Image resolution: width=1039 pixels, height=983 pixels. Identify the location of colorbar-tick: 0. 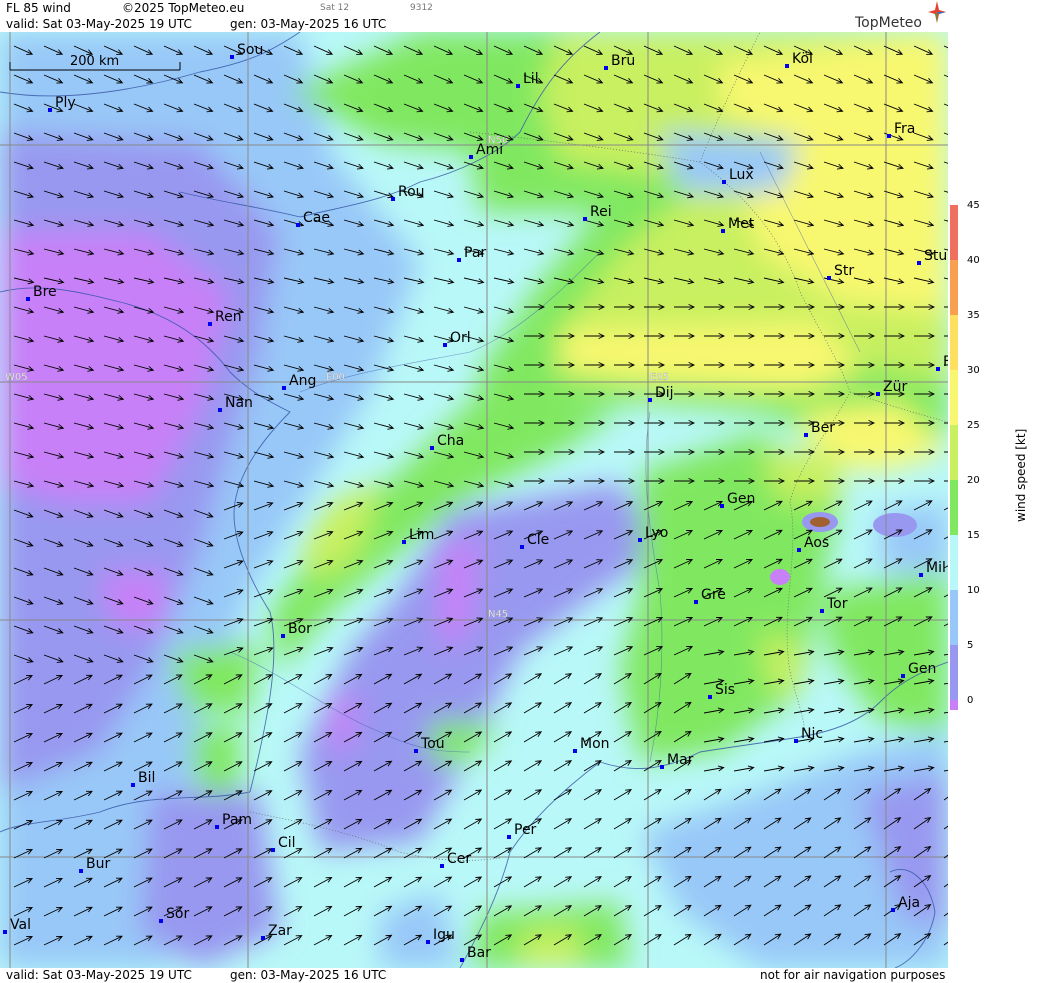
(970, 700).